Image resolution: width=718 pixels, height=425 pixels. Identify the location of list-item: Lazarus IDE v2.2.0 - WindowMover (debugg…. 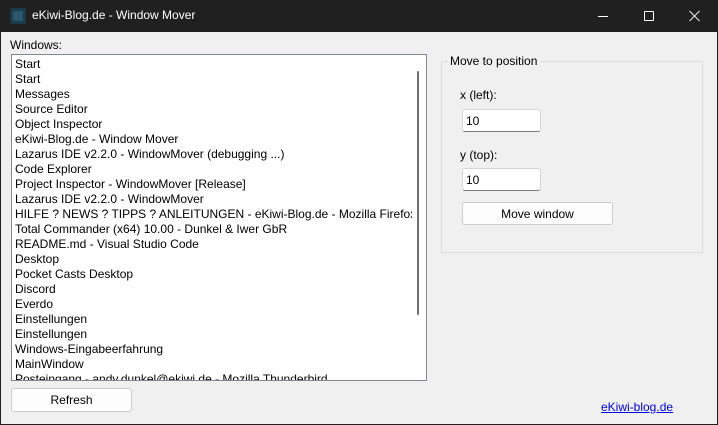
(213, 154).